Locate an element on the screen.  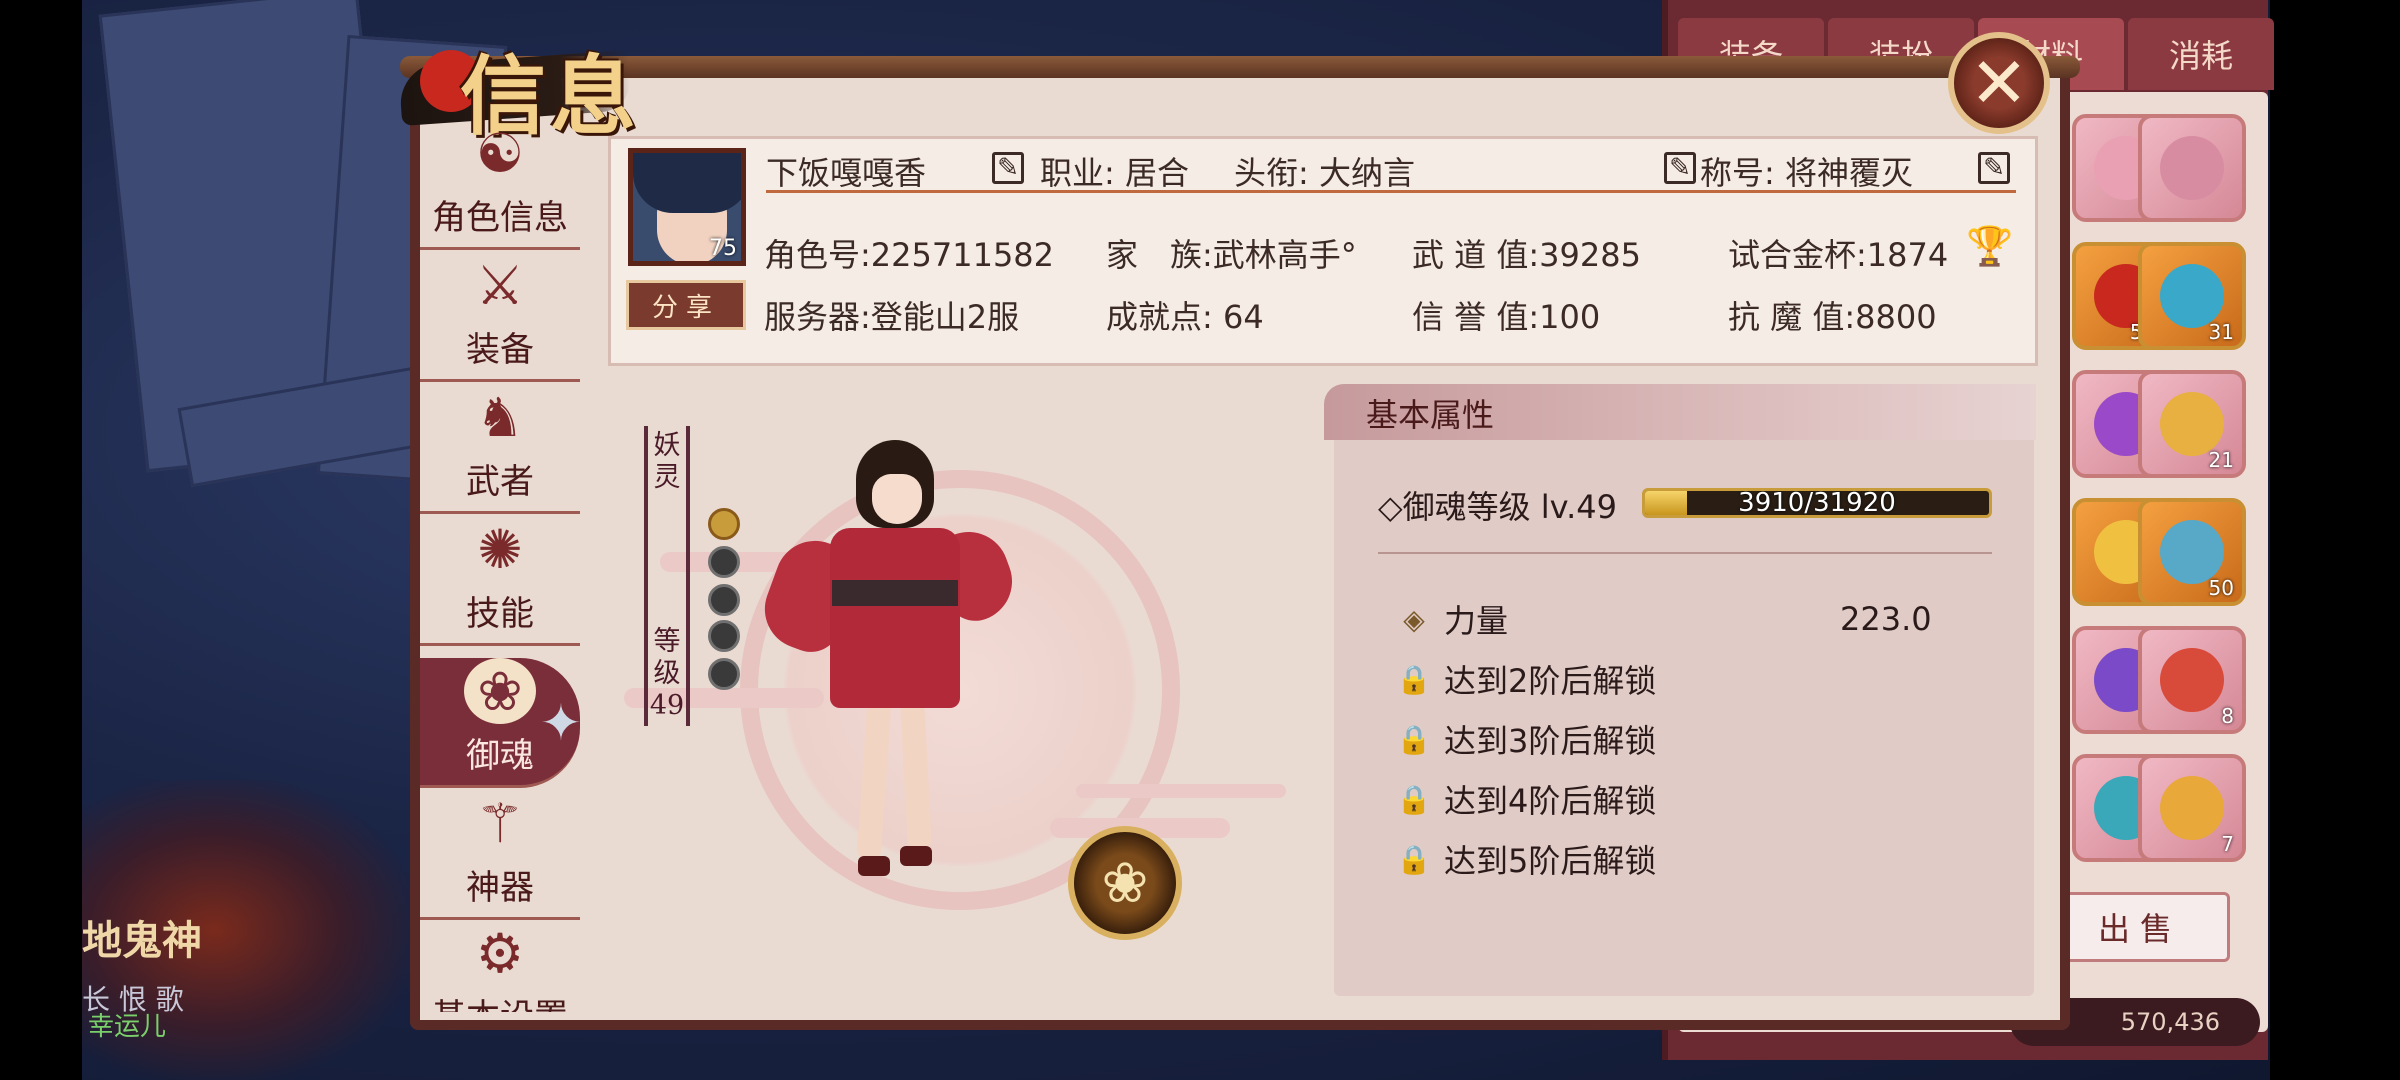
sidebar-item-label: 御魂 is located at coordinates (500, 756).